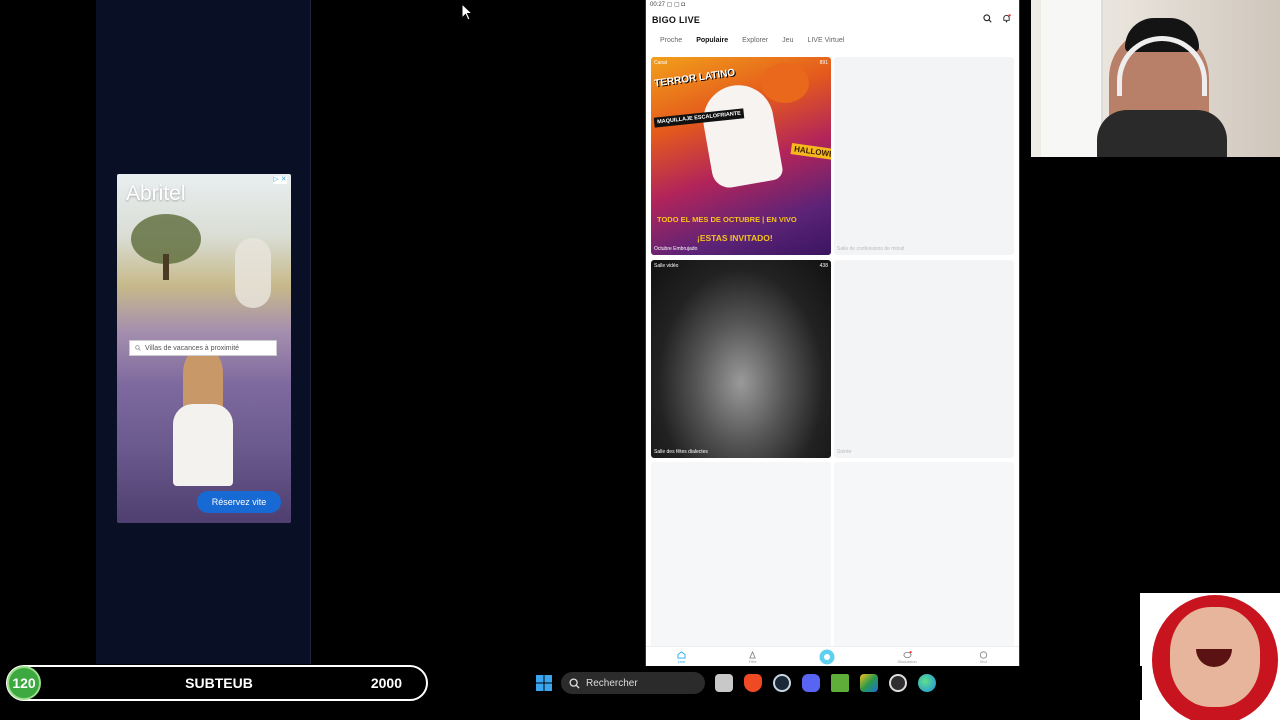  What do you see at coordinates (825, 40) in the screenshot?
I see `tab-live-virtuel: LIVE Virtuel` at bounding box center [825, 40].